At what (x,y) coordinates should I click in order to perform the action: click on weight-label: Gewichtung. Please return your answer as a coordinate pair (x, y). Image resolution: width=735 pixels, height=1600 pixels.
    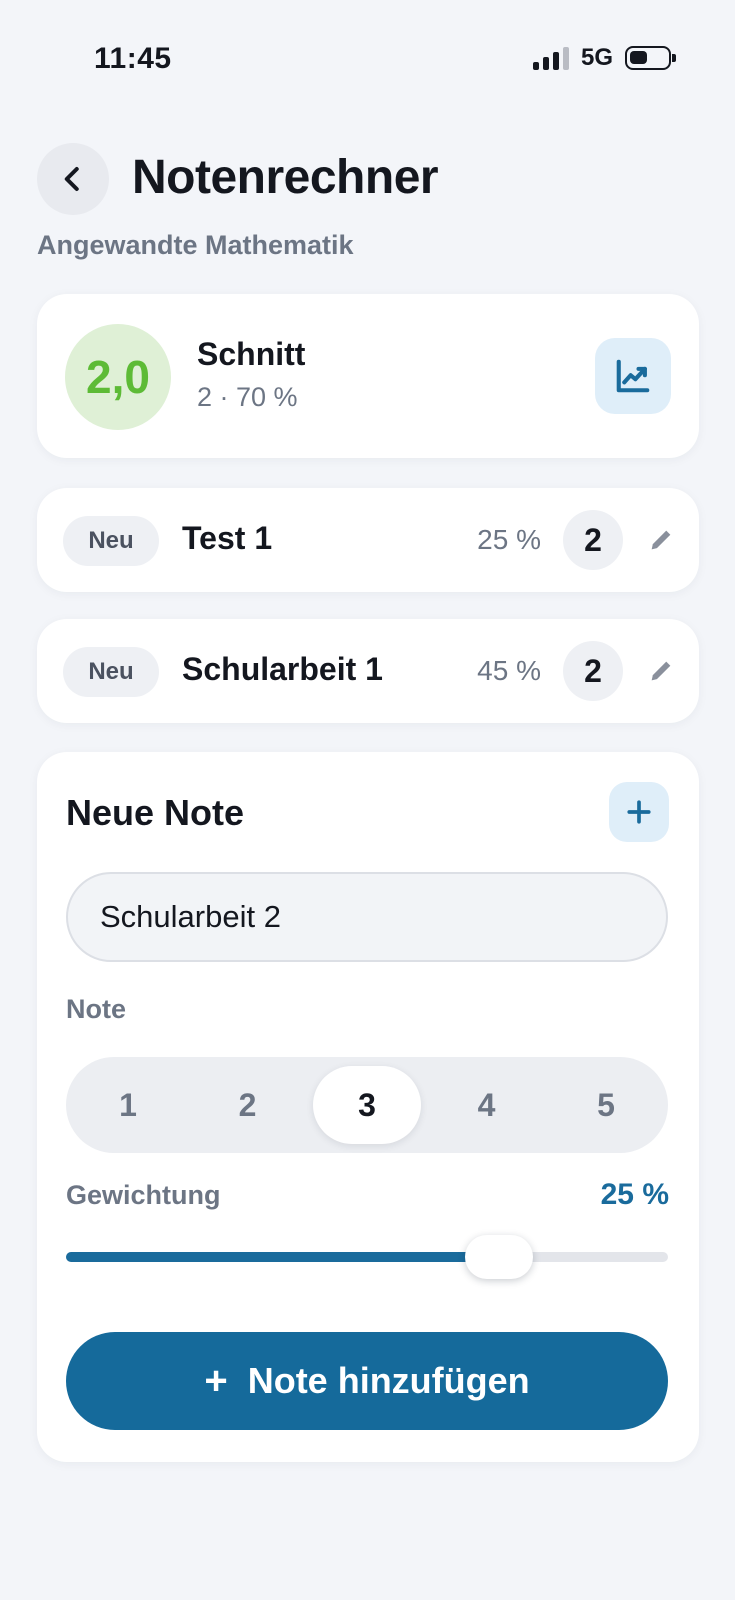
    Looking at the image, I should click on (143, 1195).